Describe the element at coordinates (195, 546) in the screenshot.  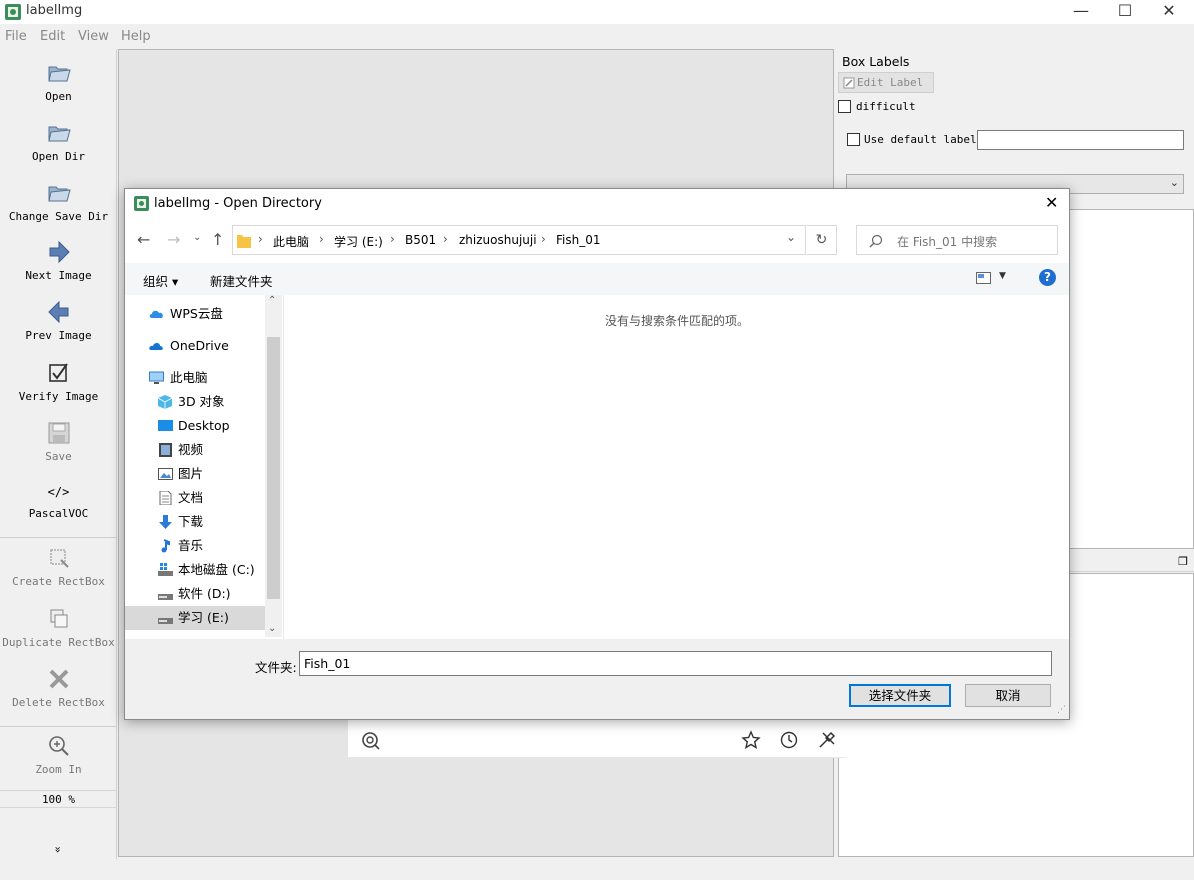
I see `nav-item-music: 音乐` at that location.